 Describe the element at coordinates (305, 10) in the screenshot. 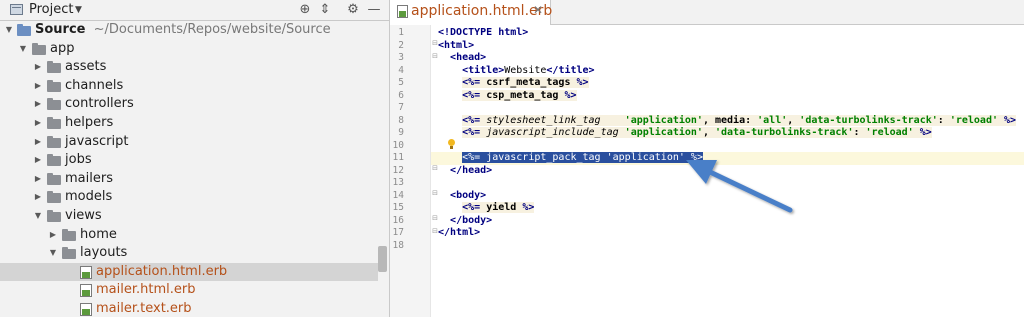

I see `locate-file-icon: ⊕` at that location.